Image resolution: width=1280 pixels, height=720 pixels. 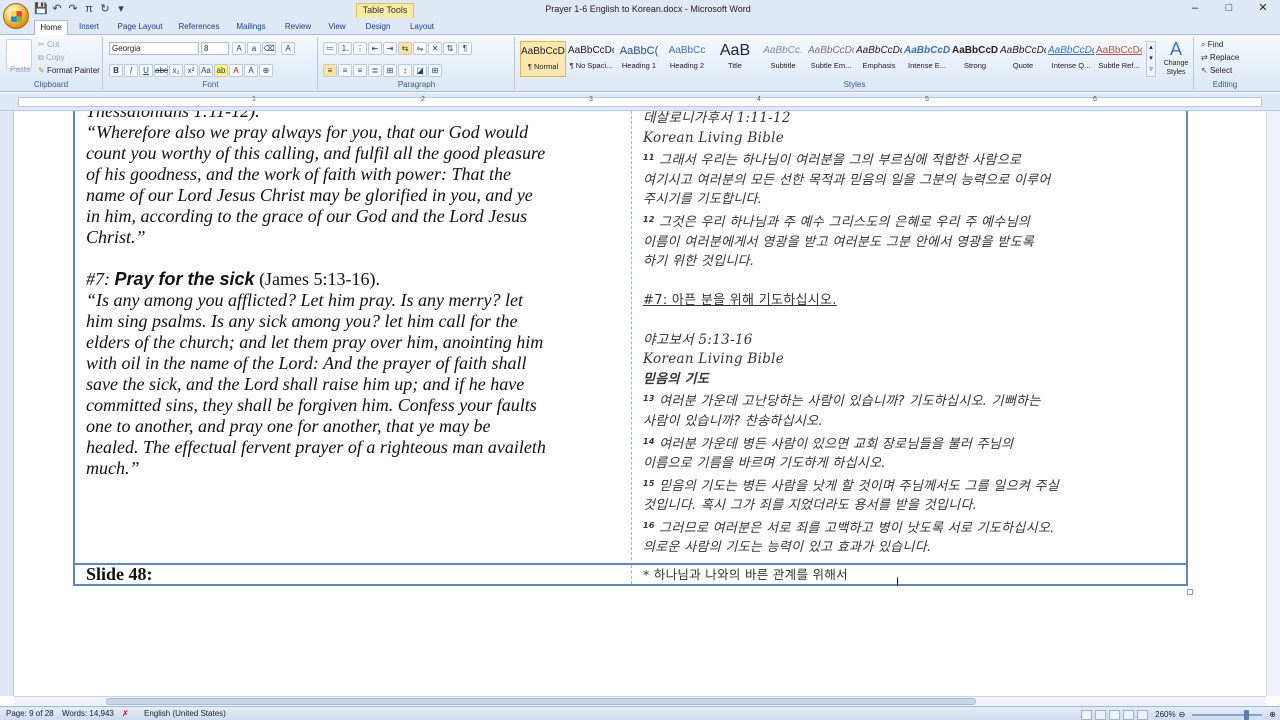 What do you see at coordinates (20, 70) in the screenshot?
I see `paste-button: Paste` at bounding box center [20, 70].